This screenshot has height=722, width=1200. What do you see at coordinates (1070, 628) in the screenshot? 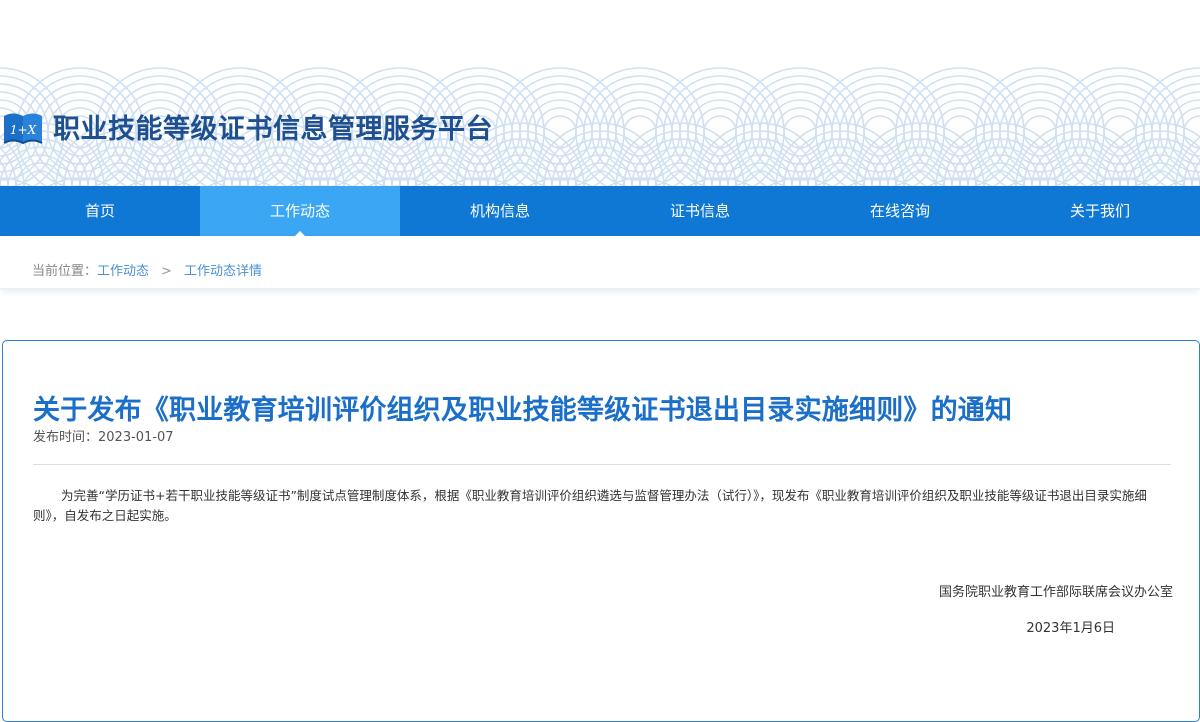
I see `article-sign-date: 2023年1月6日` at bounding box center [1070, 628].